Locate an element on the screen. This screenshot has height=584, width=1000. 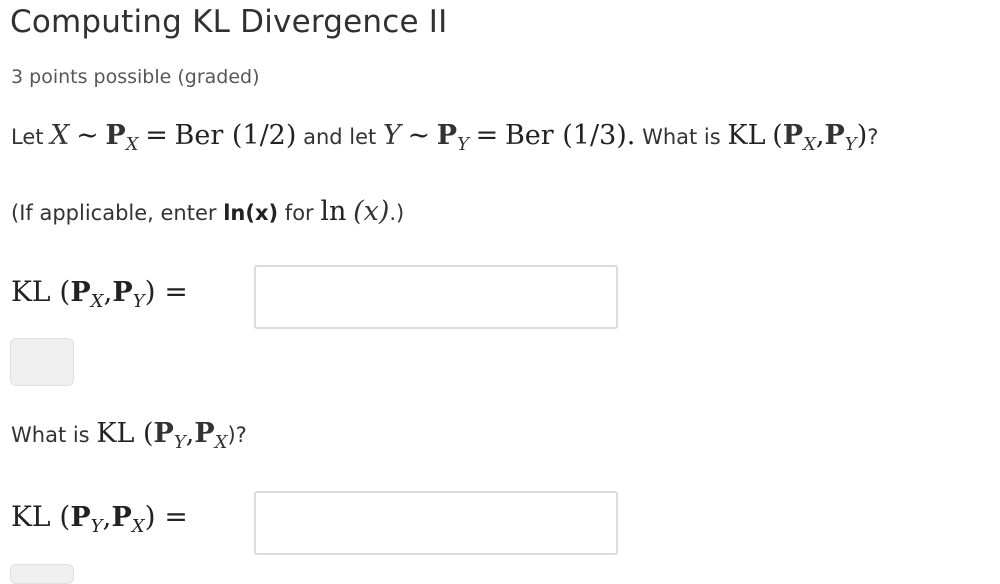
q1-p-4: P is located at coordinates (834, 135).